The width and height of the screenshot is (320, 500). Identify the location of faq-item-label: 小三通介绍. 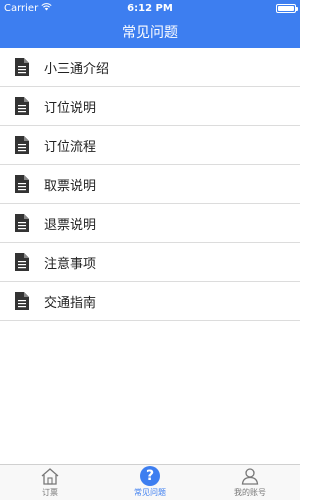
(77, 69).